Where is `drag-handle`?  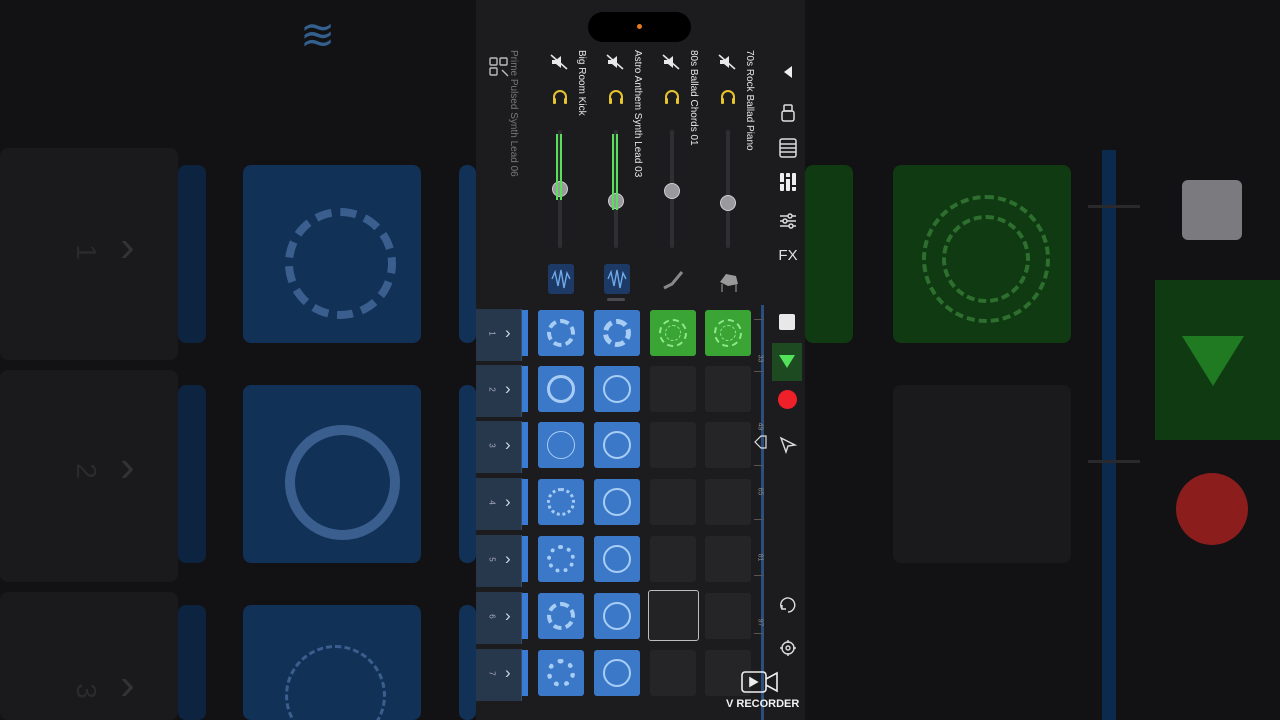
drag-handle is located at coordinates (616, 299).